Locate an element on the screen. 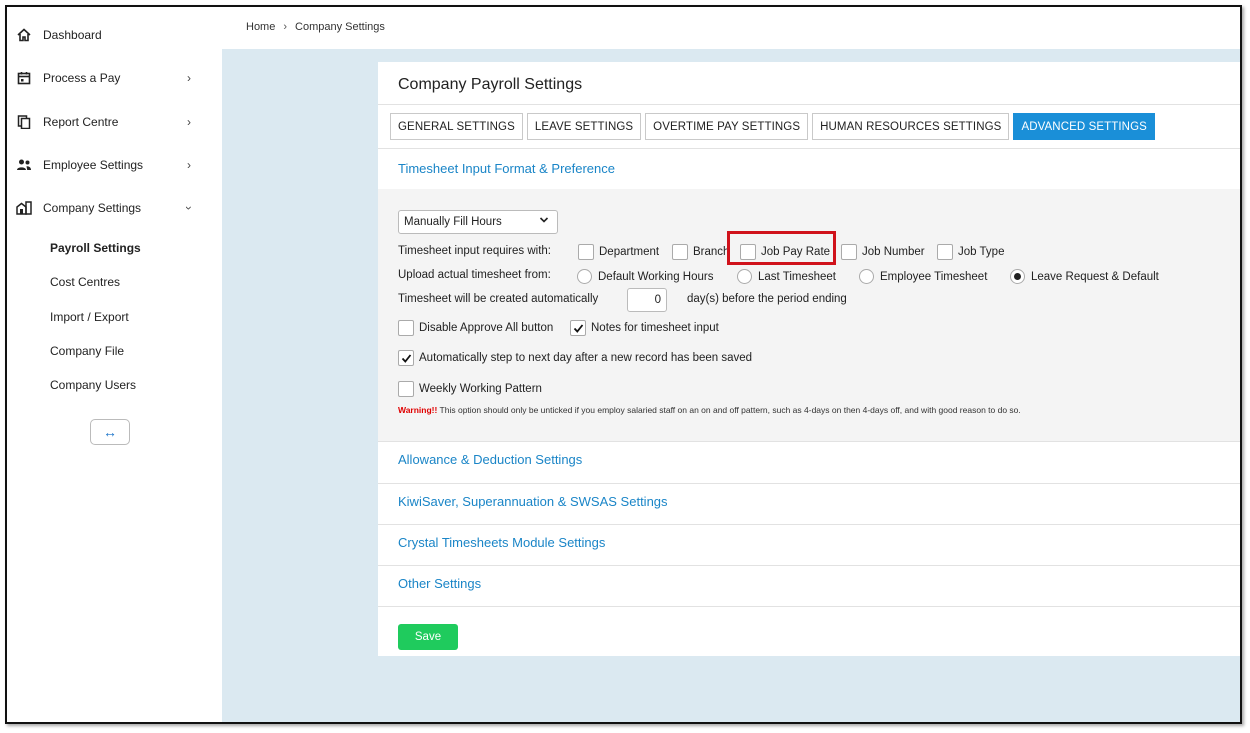 The image size is (1250, 733). option-label: Job Type is located at coordinates (981, 252).